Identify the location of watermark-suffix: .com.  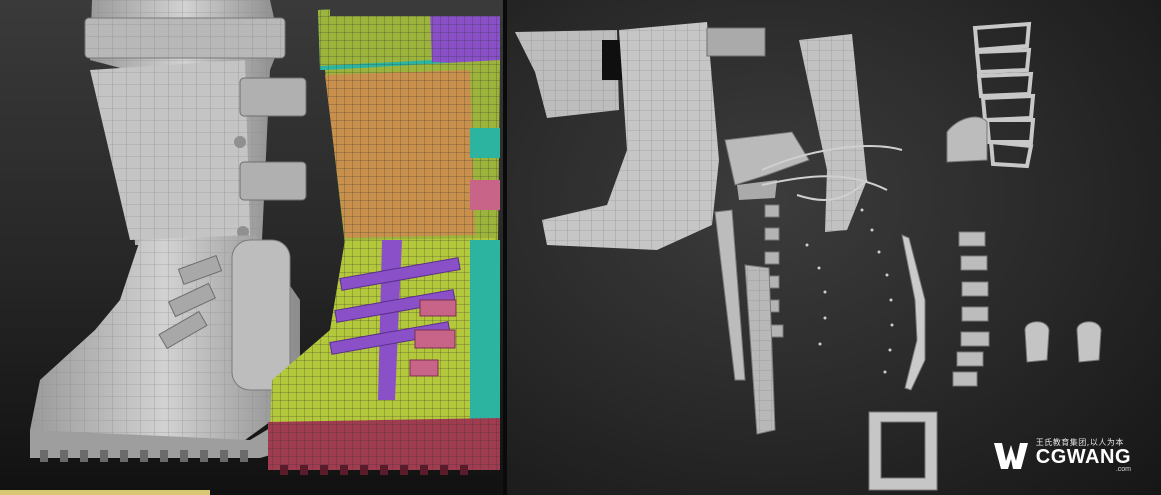
(1123, 469).